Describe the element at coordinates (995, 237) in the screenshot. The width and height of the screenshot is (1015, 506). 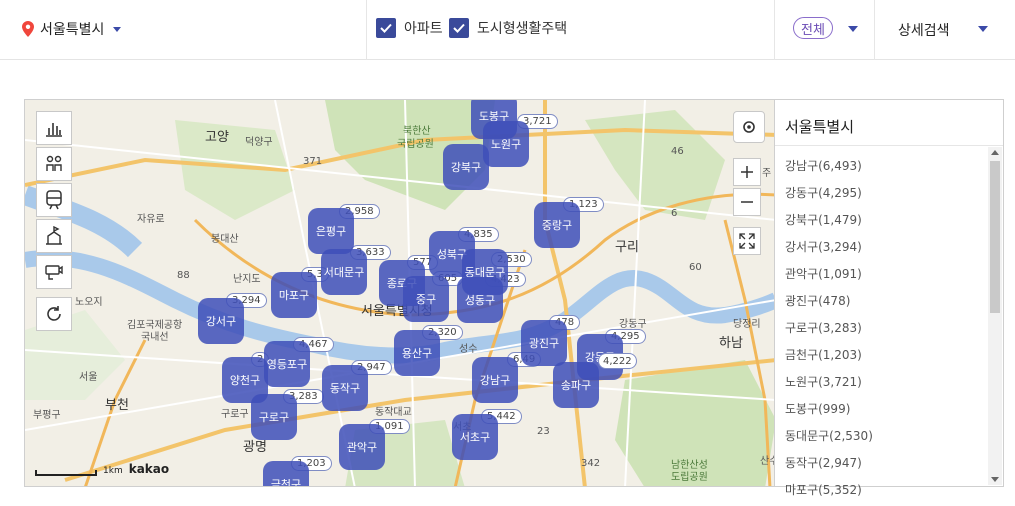
I see `scroll-thumb` at that location.